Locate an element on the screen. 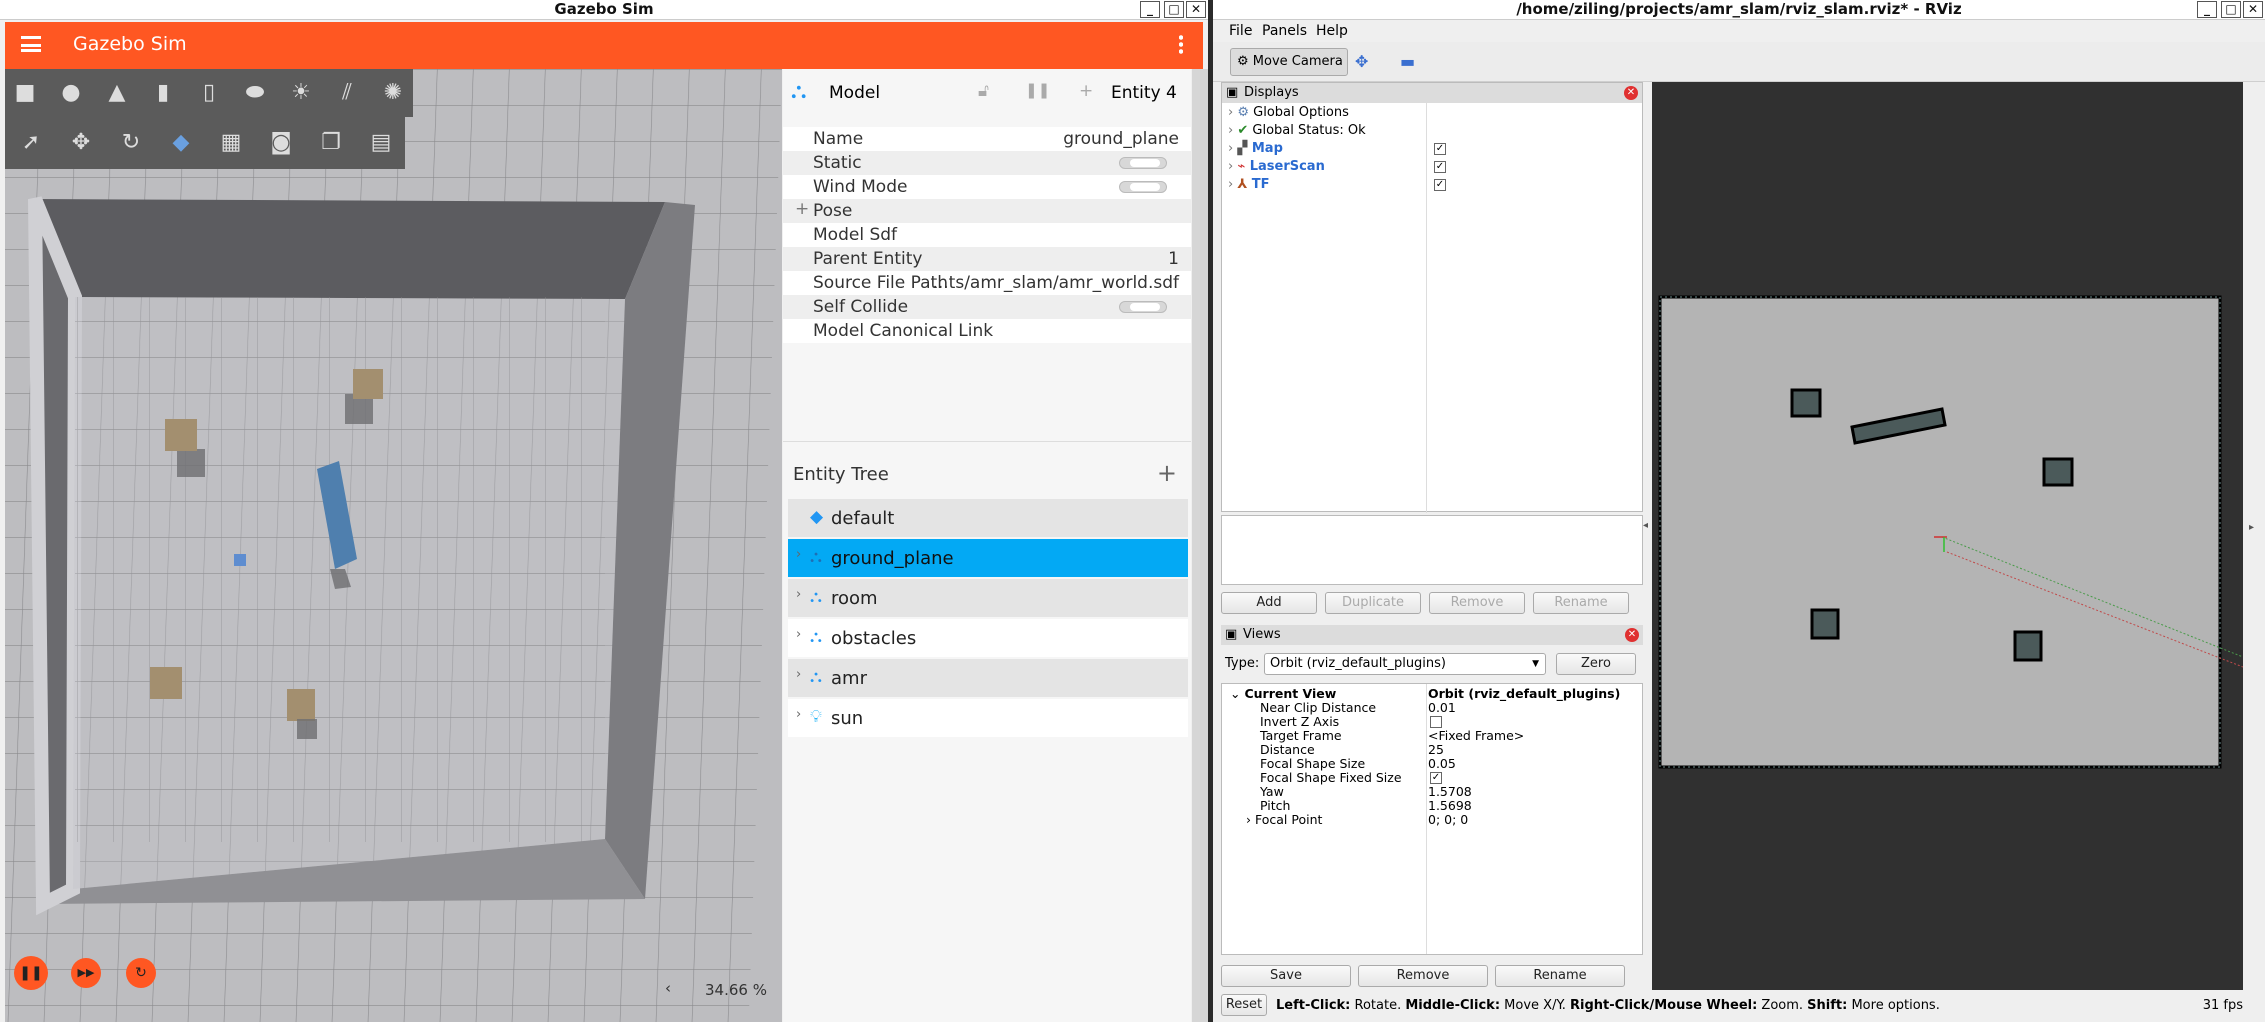  tree-item-amr: › ⛬ amr is located at coordinates (988, 678).